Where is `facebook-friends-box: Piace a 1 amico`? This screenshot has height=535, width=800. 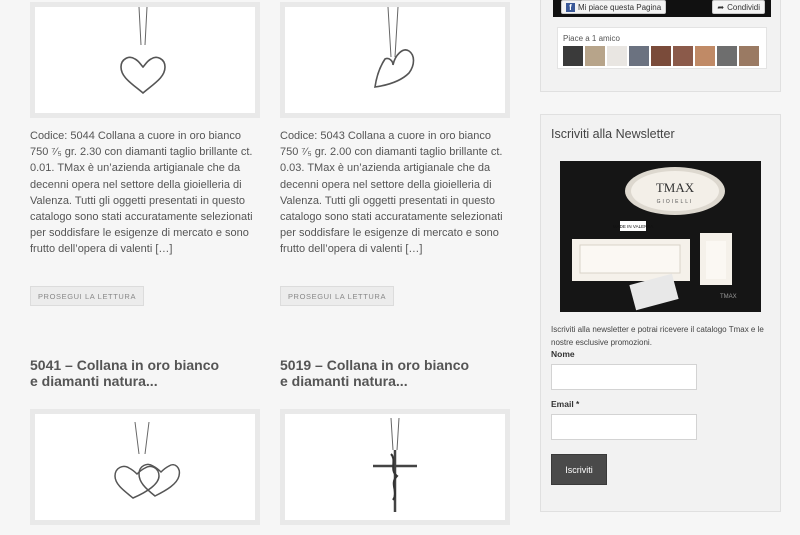 facebook-friends-box: Piace a 1 amico is located at coordinates (662, 48).